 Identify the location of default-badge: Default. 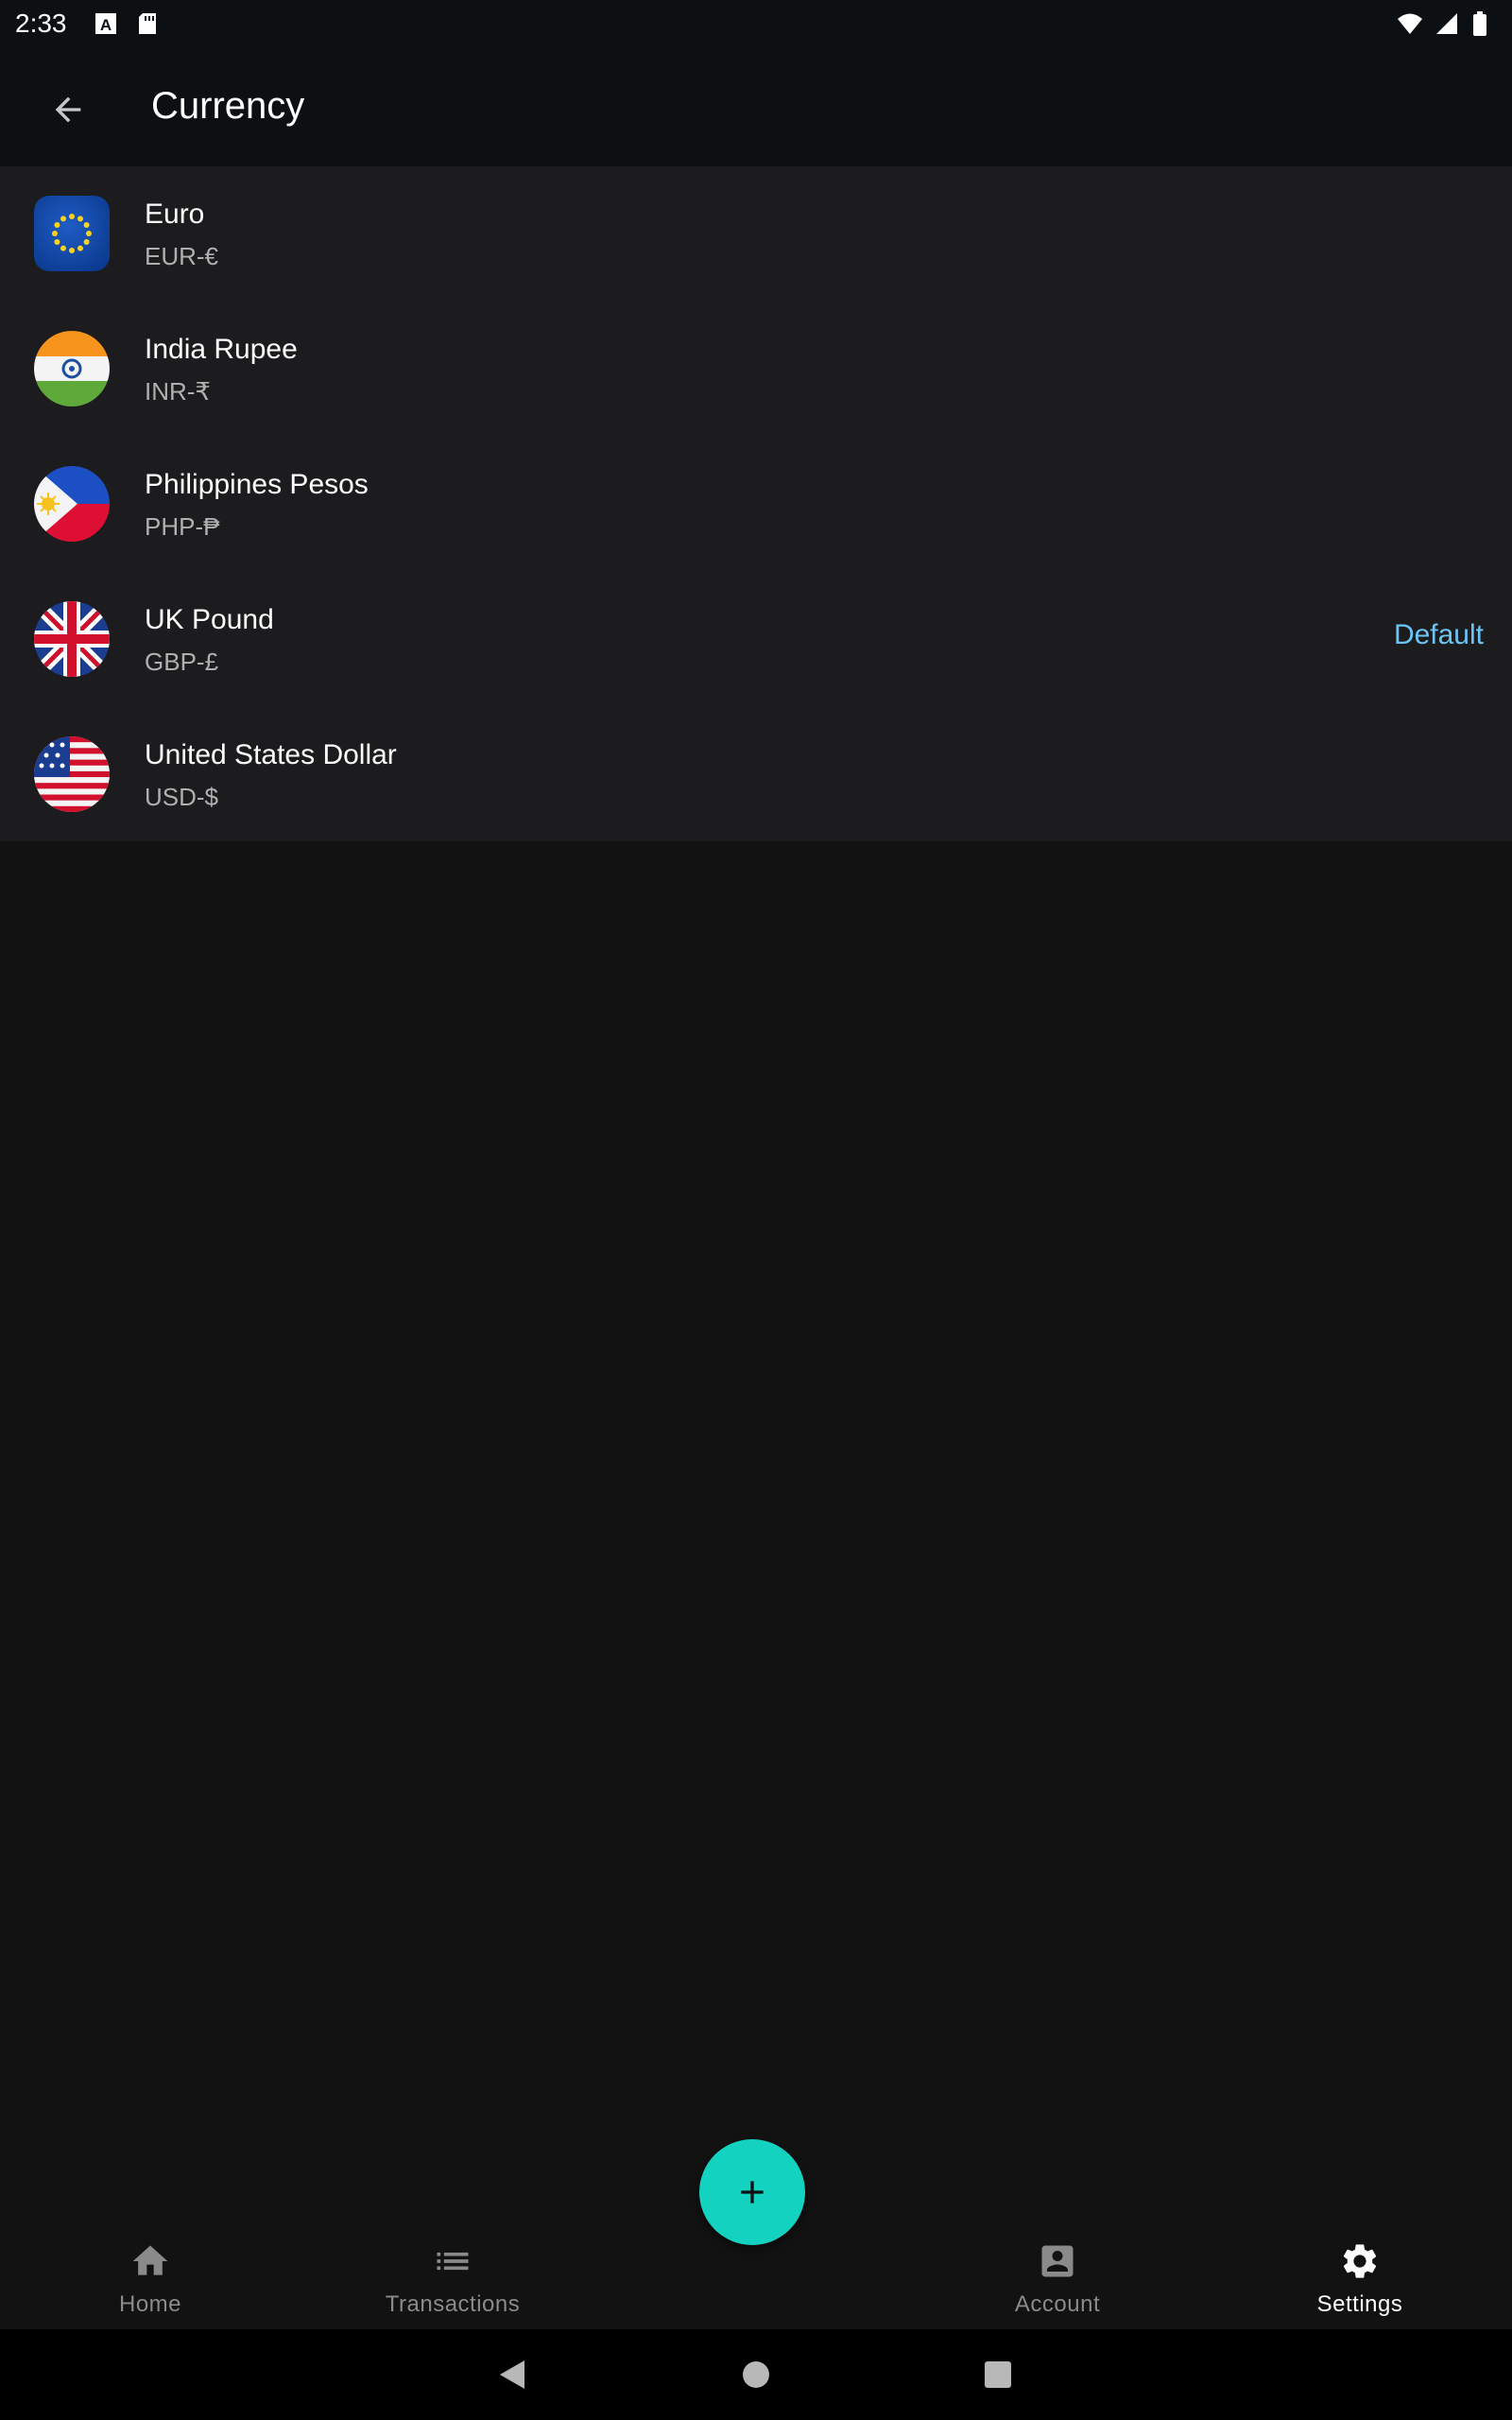
(1439, 635).